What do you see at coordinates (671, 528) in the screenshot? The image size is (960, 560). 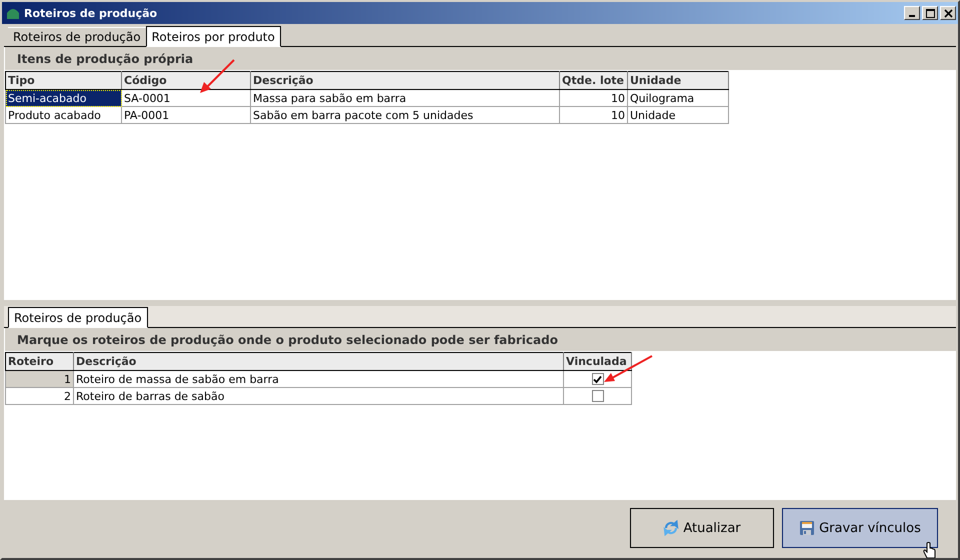 I see `refresh-icon` at bounding box center [671, 528].